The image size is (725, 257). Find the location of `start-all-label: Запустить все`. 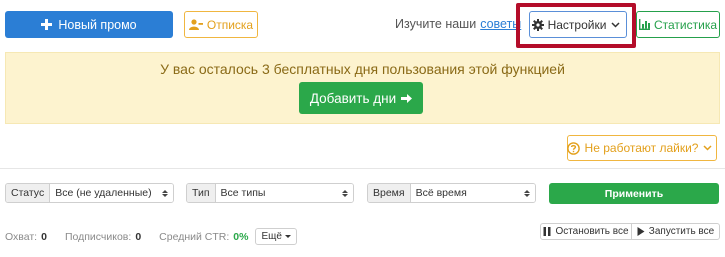

start-all-label: Запустить все is located at coordinates (681, 231).